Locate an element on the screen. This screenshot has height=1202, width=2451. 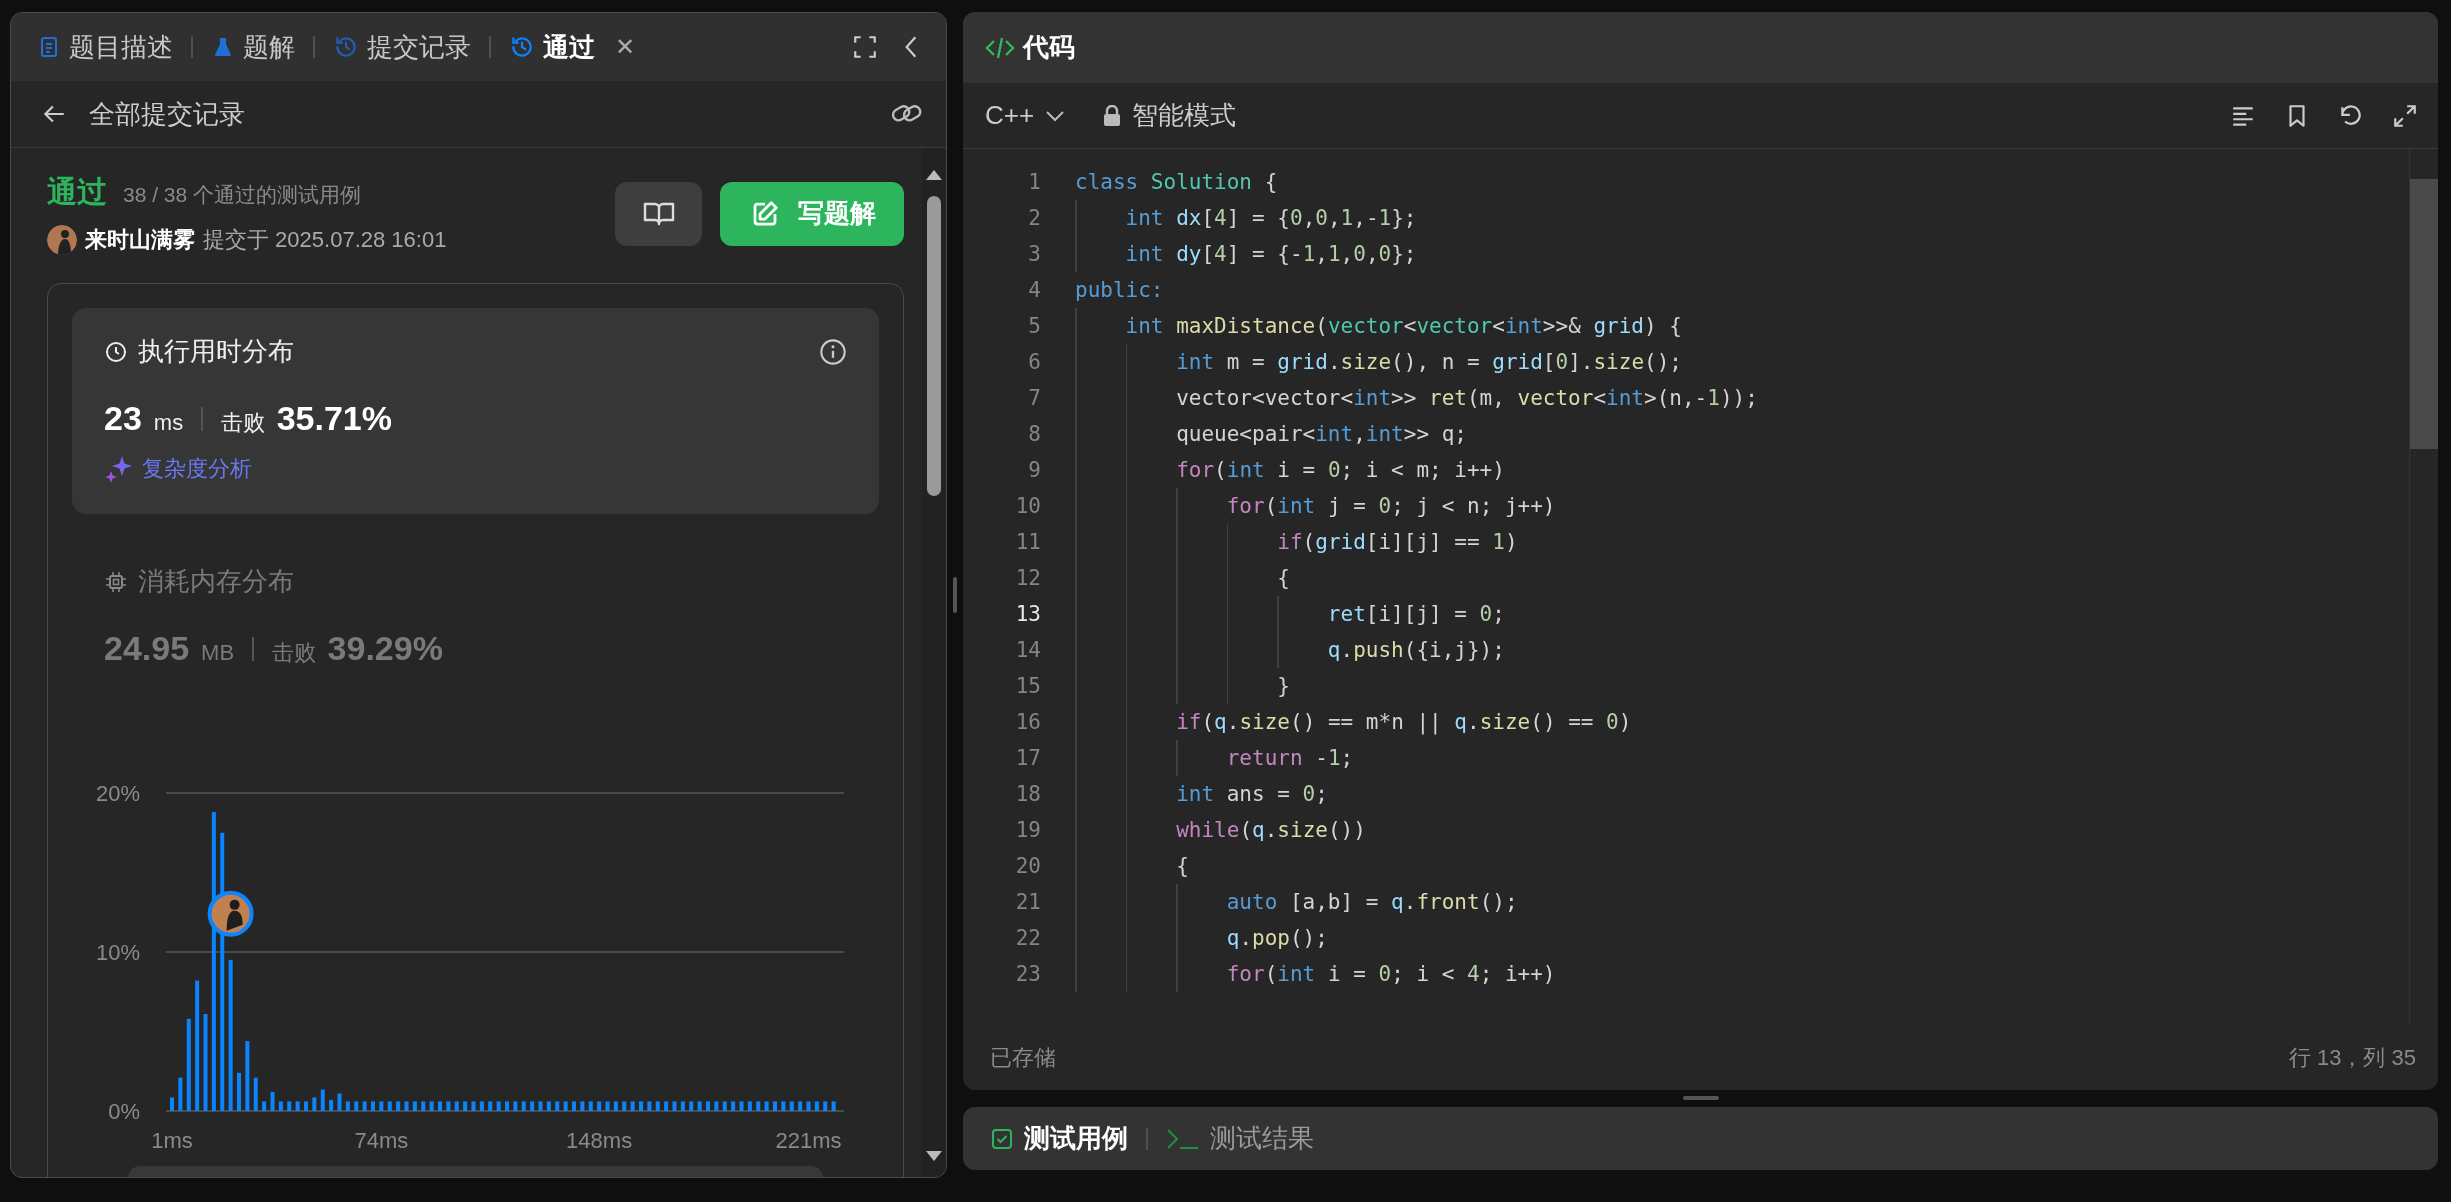
close-icon: ✕ is located at coordinates (625, 47).